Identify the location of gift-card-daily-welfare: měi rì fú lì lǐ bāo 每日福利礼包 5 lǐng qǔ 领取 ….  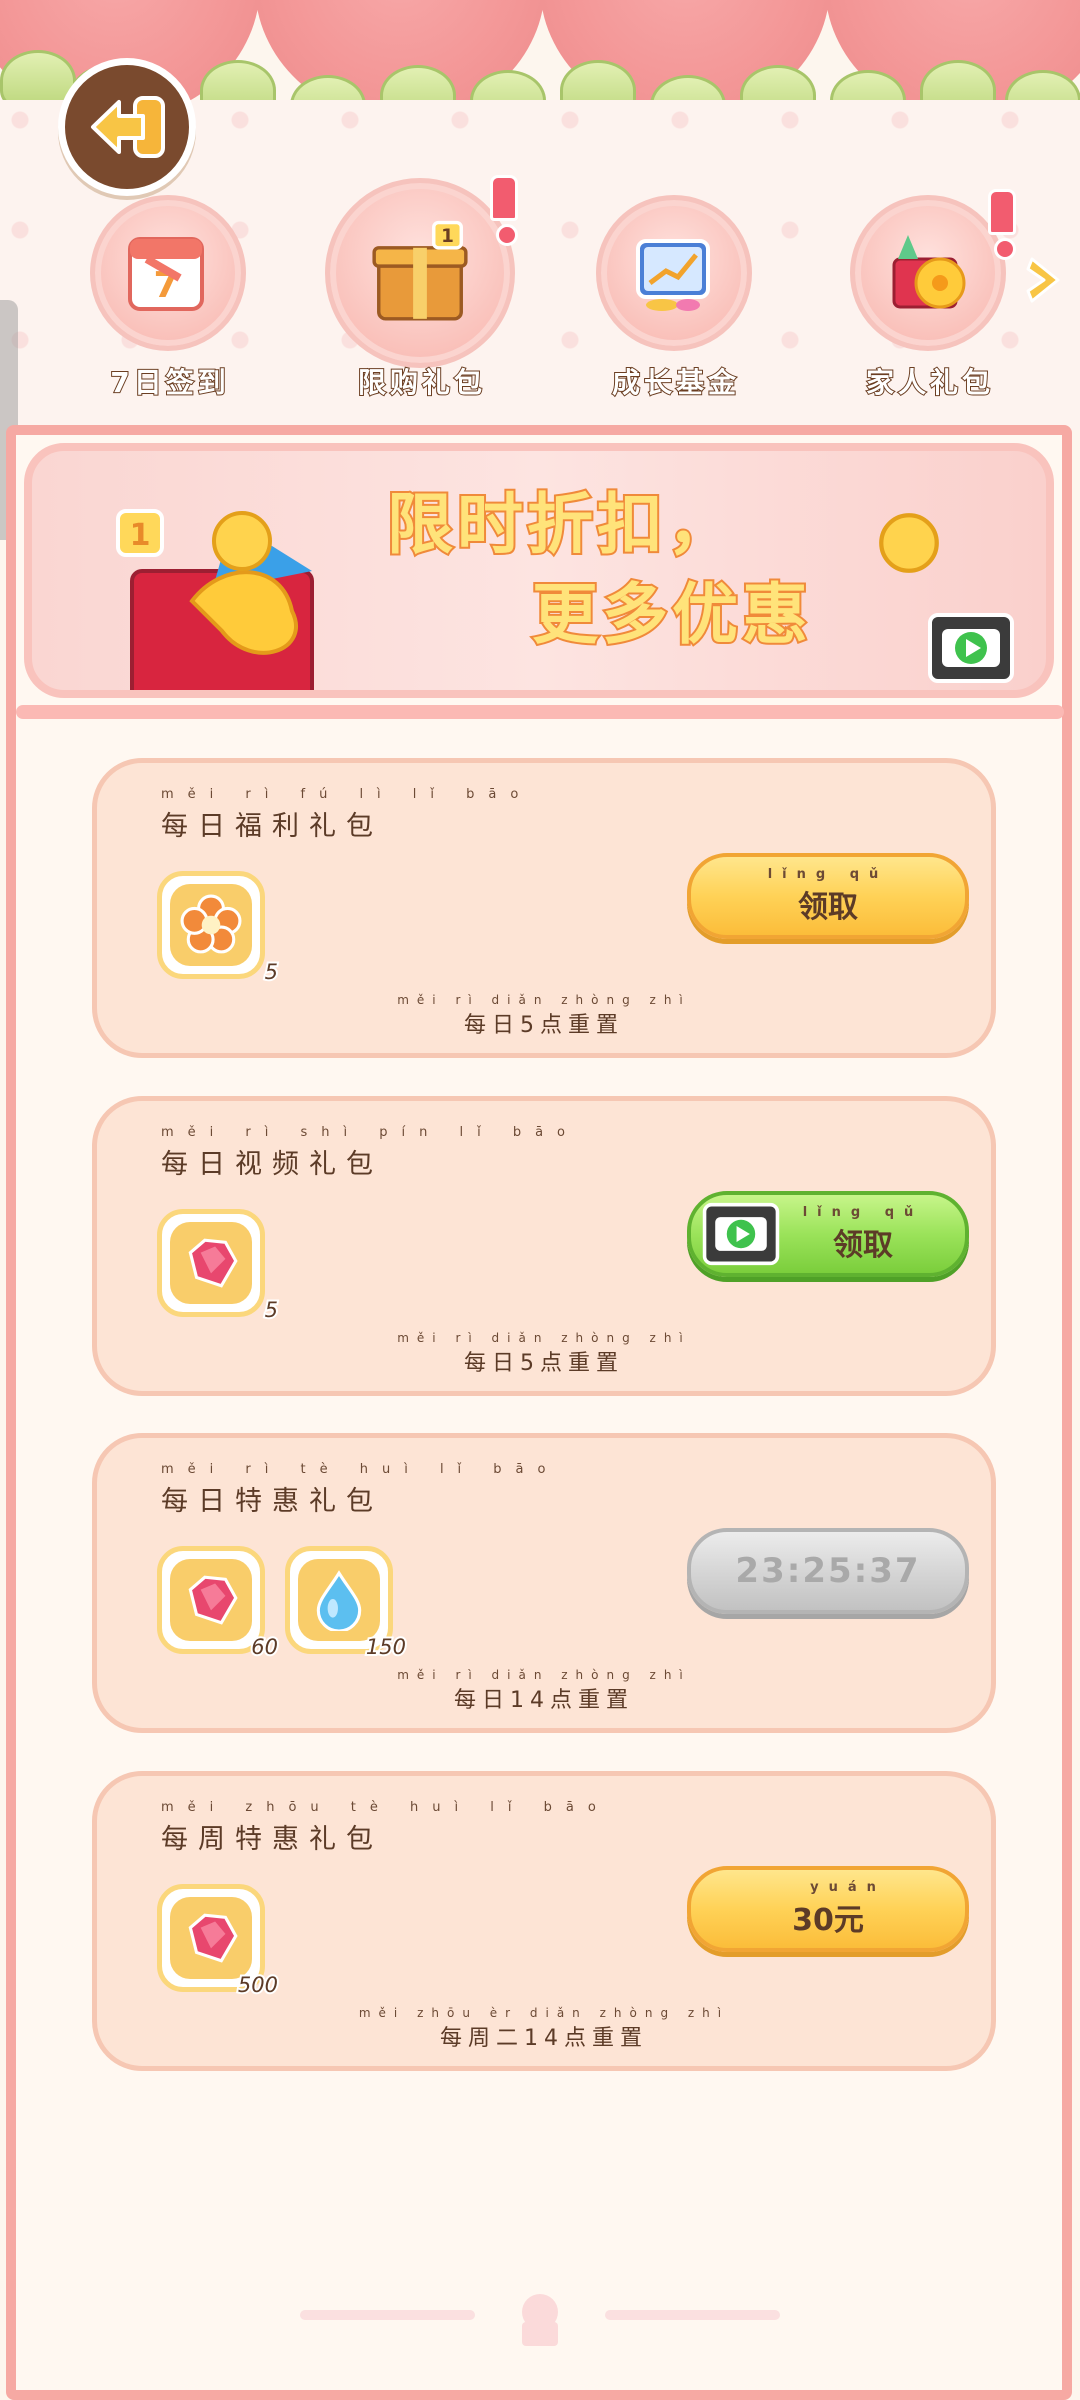
(544, 908).